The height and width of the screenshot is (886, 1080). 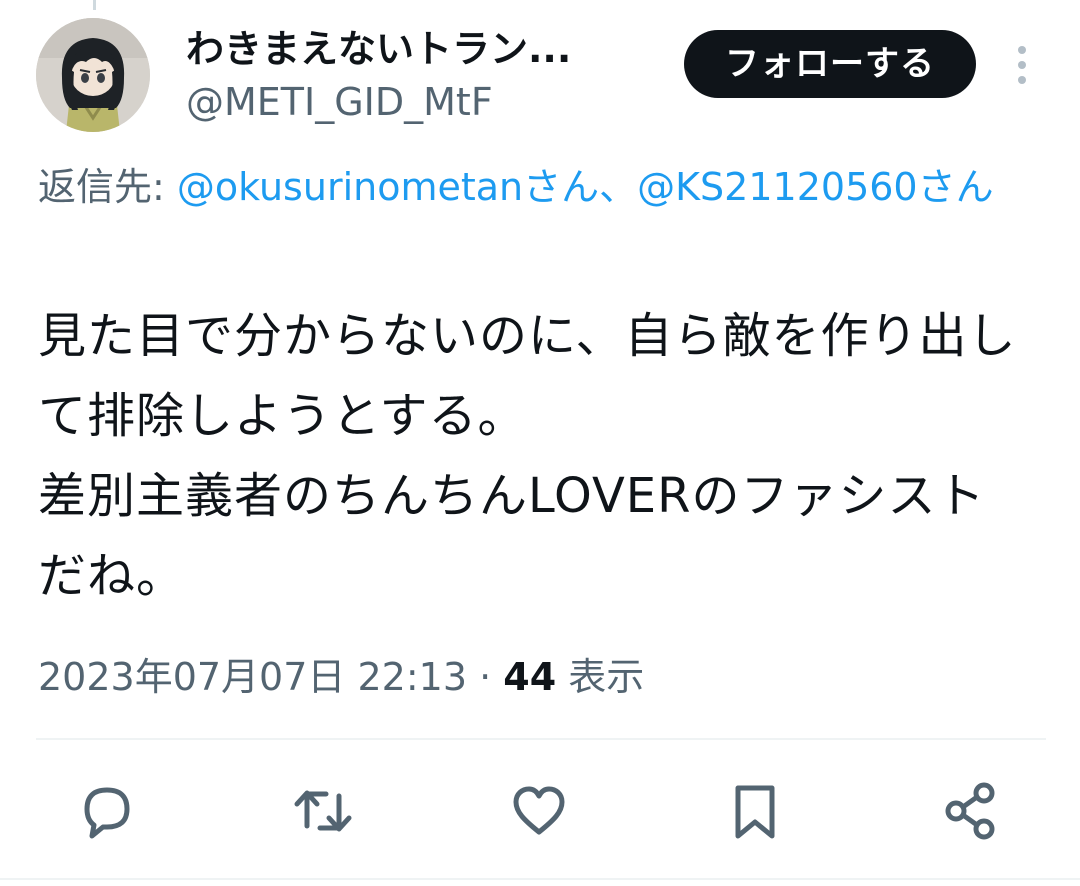 I want to click on reply-prefix: 返信先:, so click(x=107, y=187).